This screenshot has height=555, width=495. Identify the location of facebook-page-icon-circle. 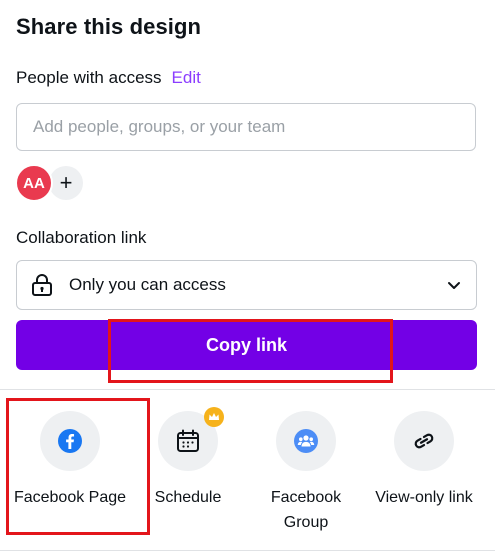
(70, 441).